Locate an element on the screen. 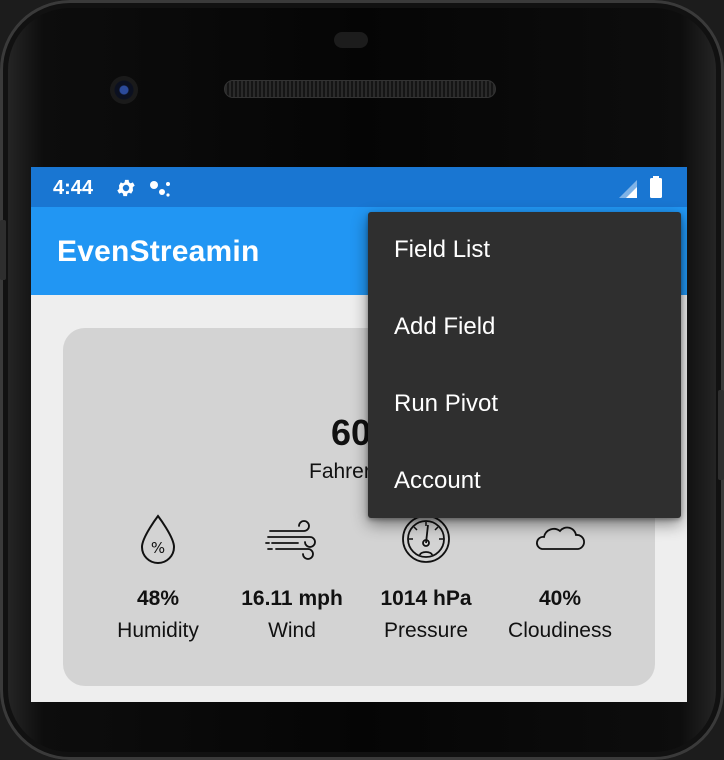 The height and width of the screenshot is (760, 724). menu-item-run-pivot: Run Pivot is located at coordinates (524, 404).